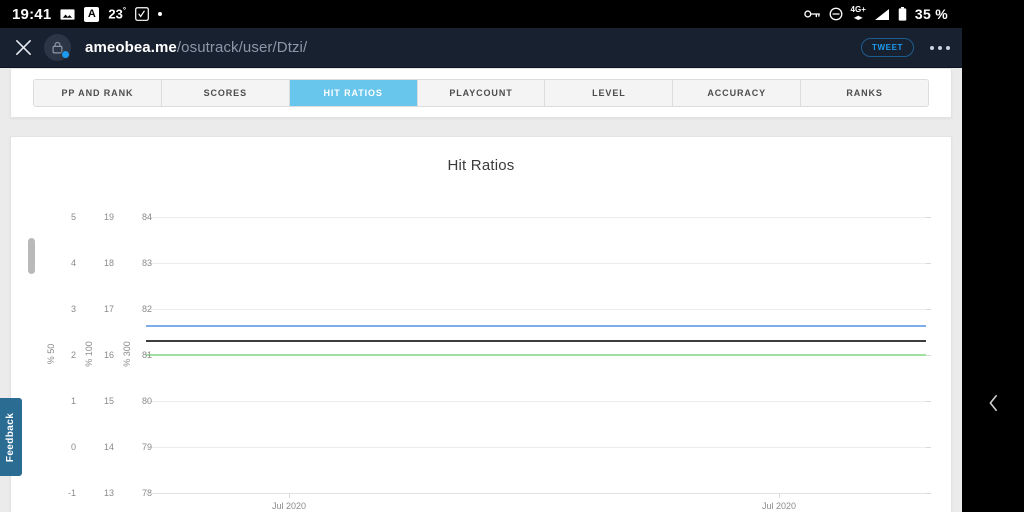  Describe the element at coordinates (146, 263) in the screenshot. I see `y-axis-tick-label: 83` at that location.